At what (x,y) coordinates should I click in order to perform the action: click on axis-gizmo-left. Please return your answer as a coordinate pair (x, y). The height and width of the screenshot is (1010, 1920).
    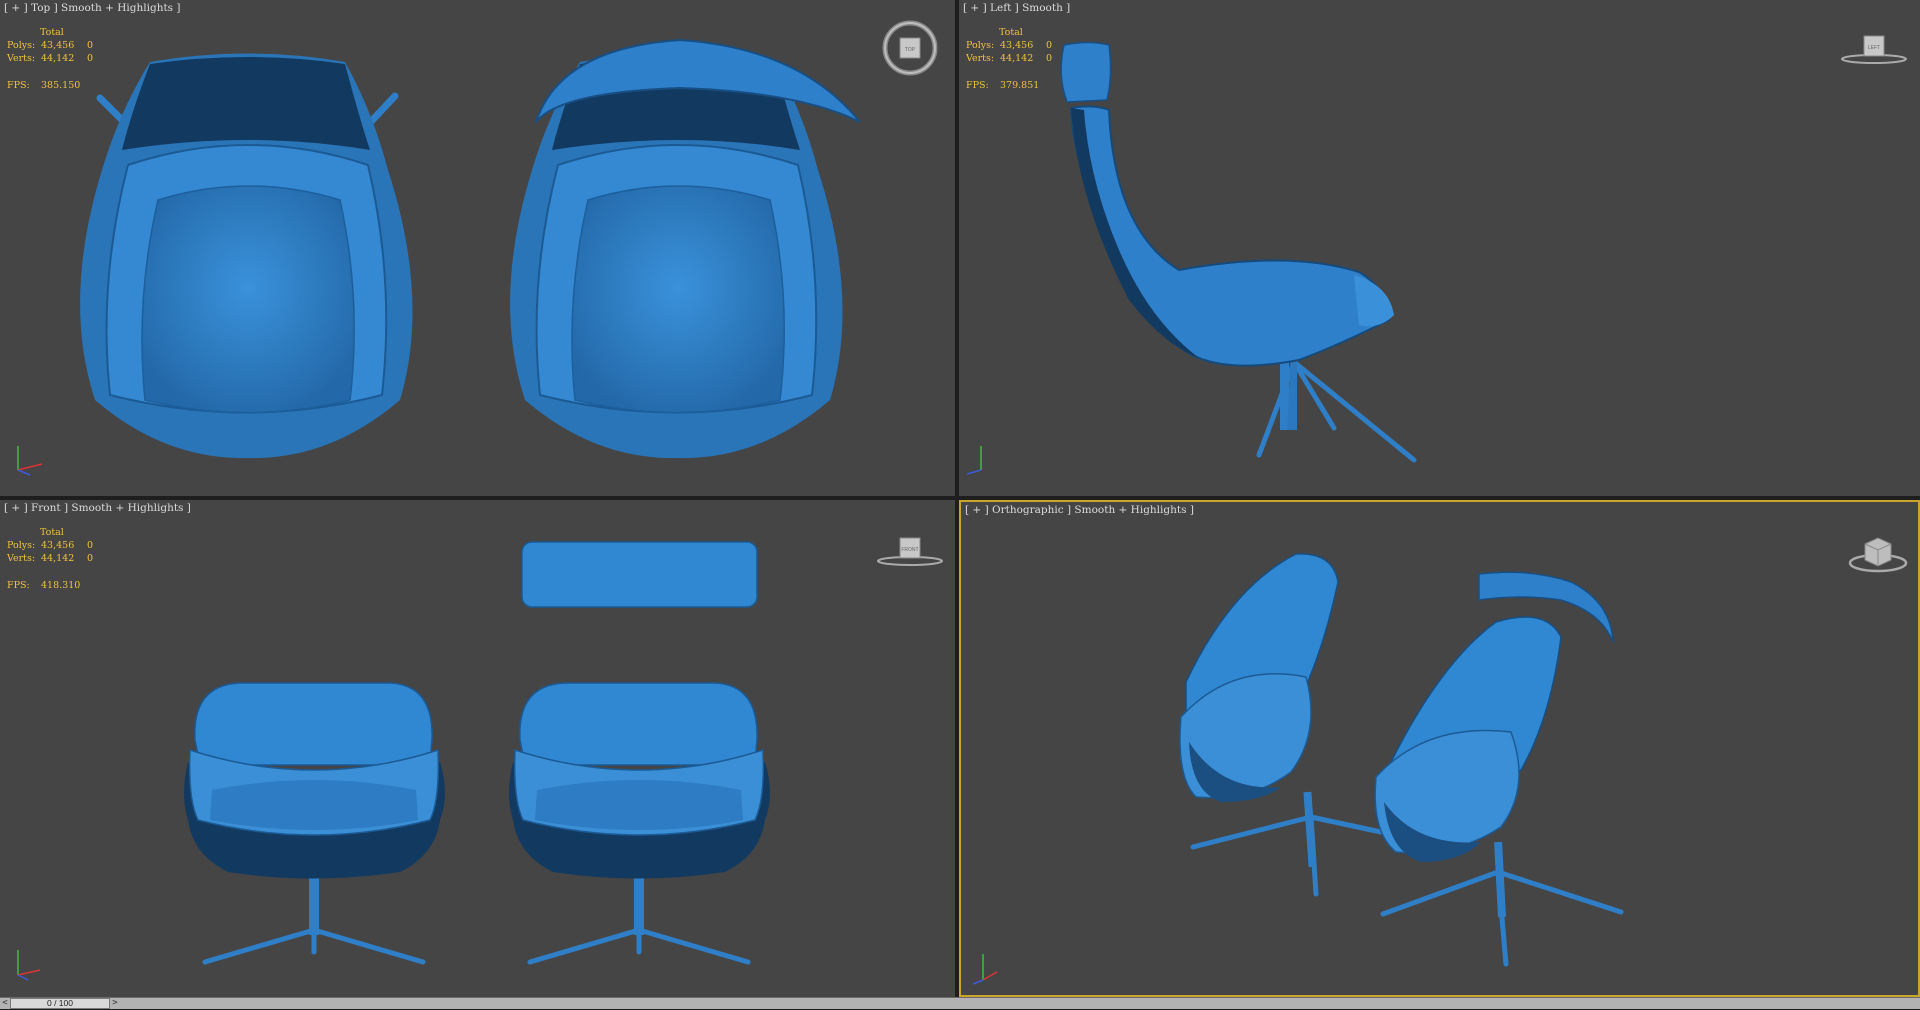
    Looking at the image, I should click on (974, 460).